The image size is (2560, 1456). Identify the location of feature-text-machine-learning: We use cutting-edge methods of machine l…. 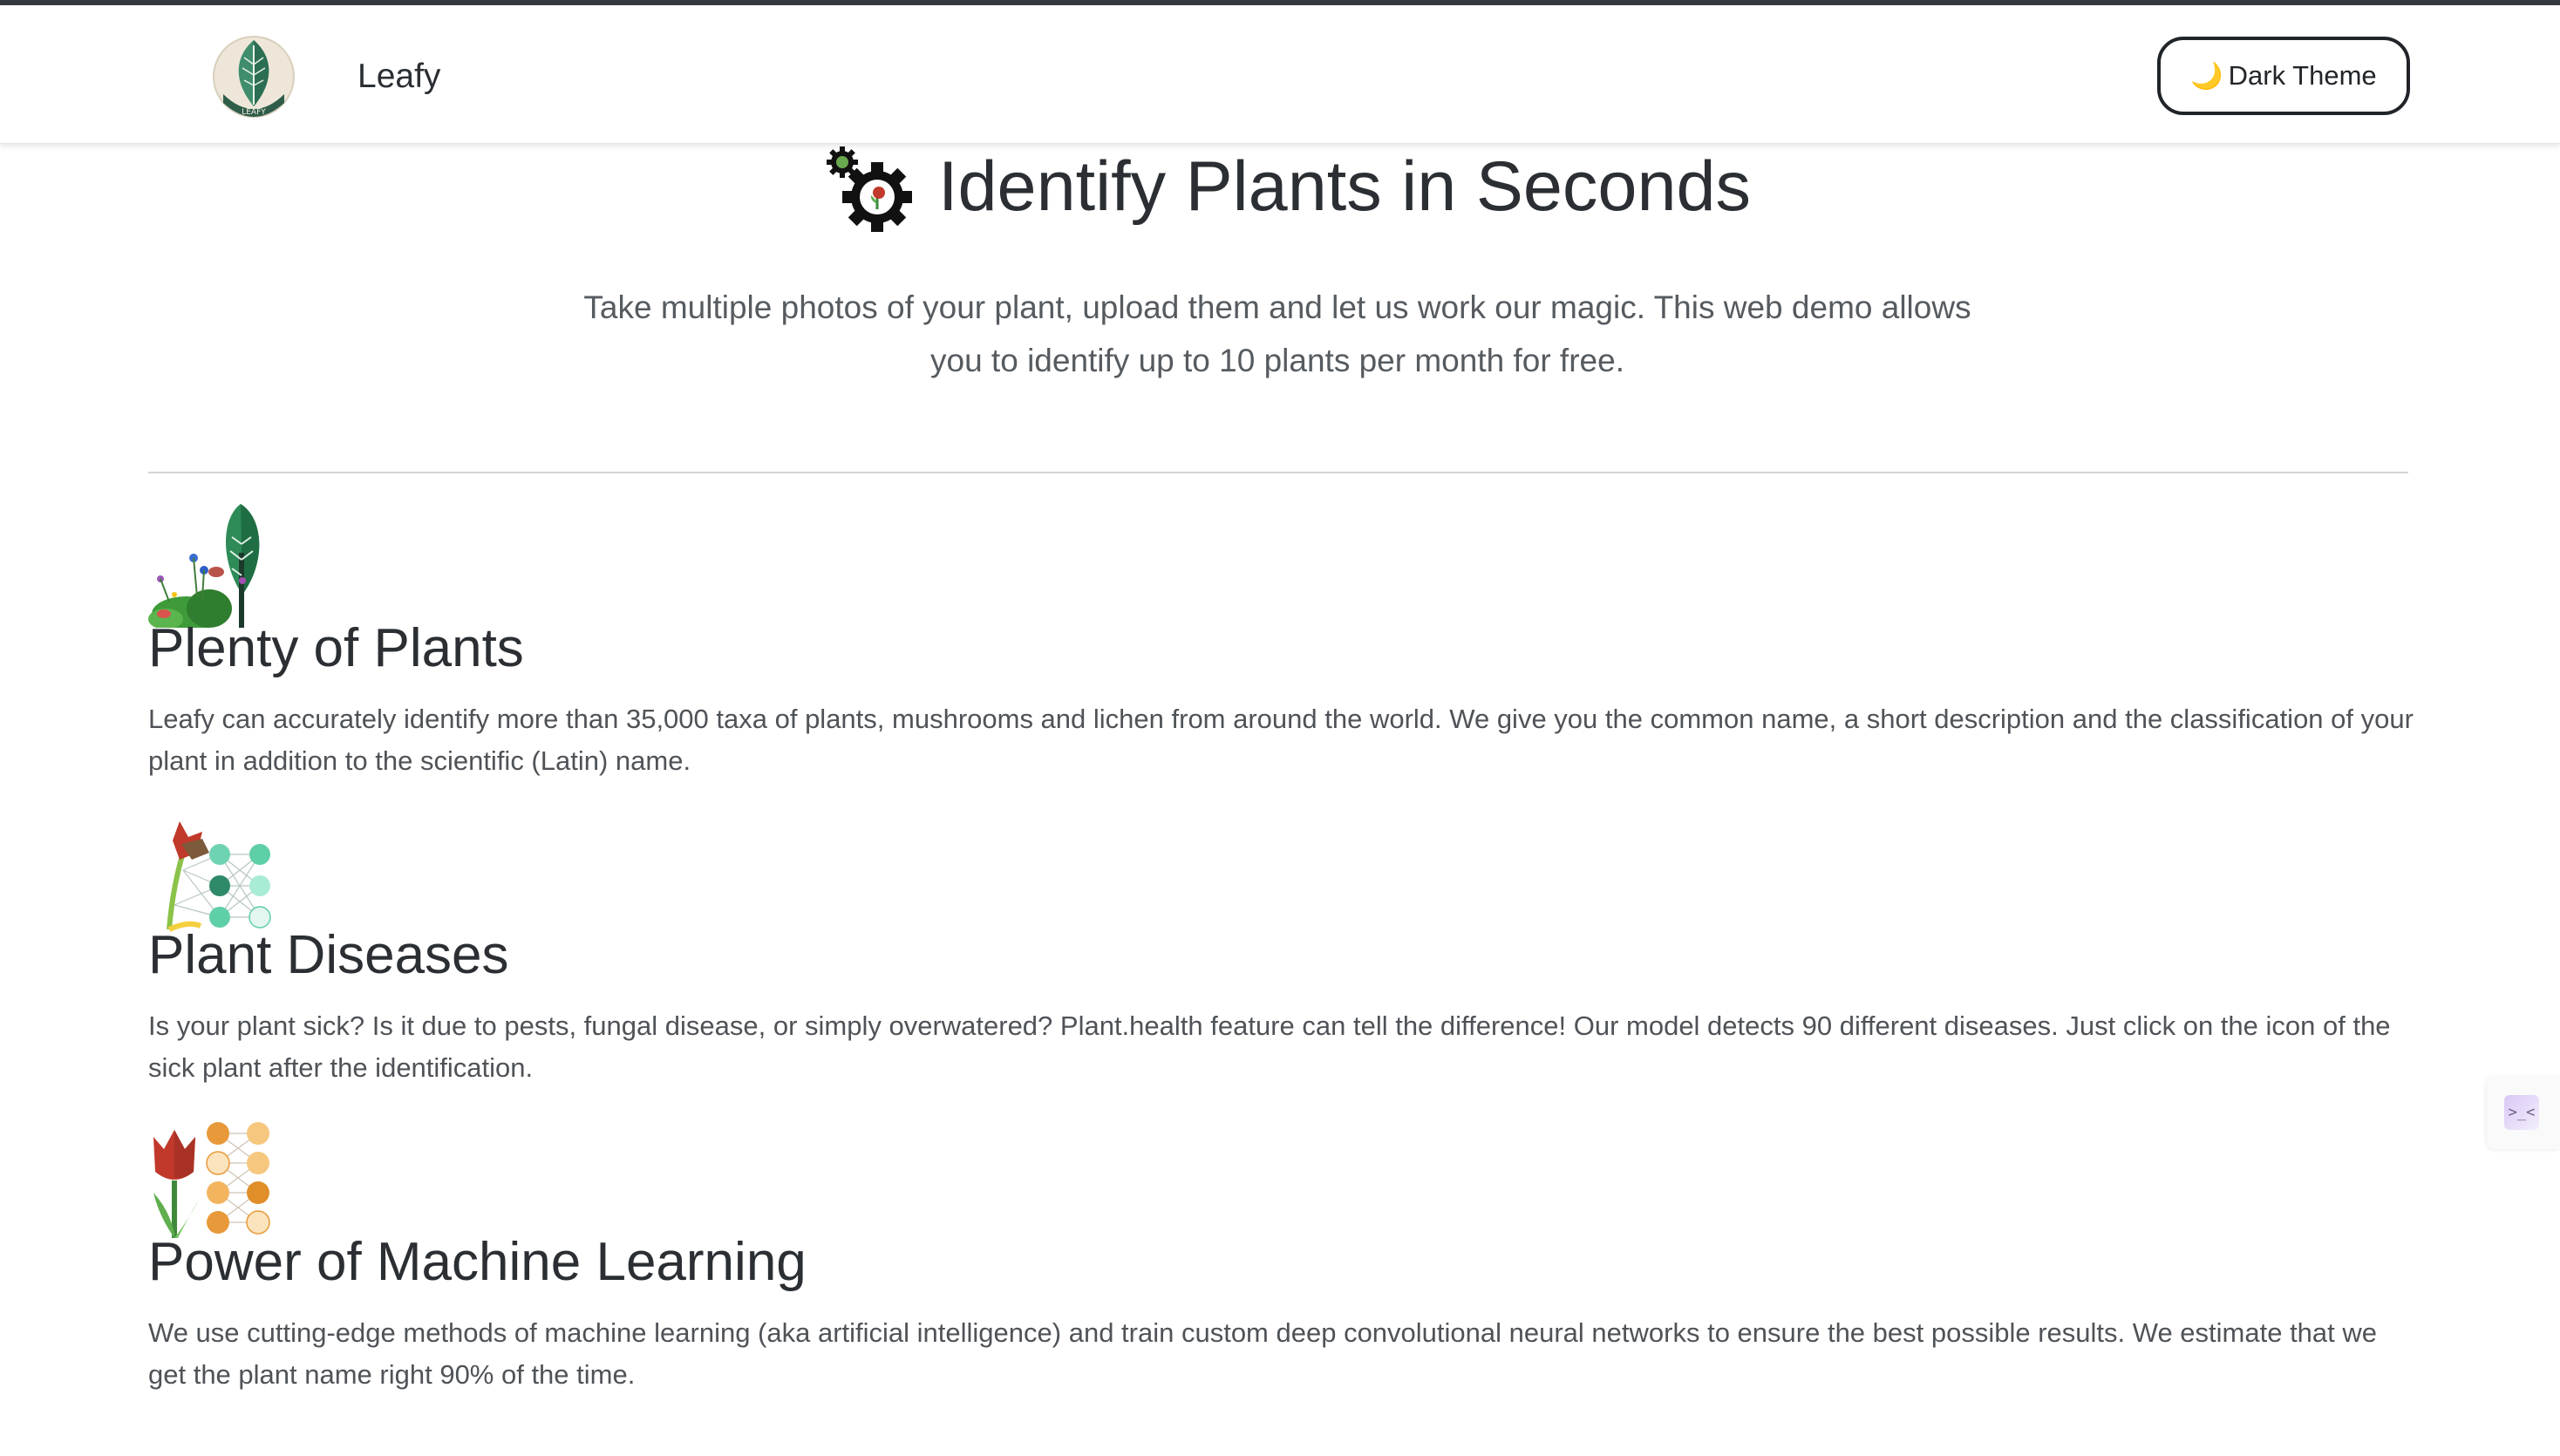
(1263, 1353).